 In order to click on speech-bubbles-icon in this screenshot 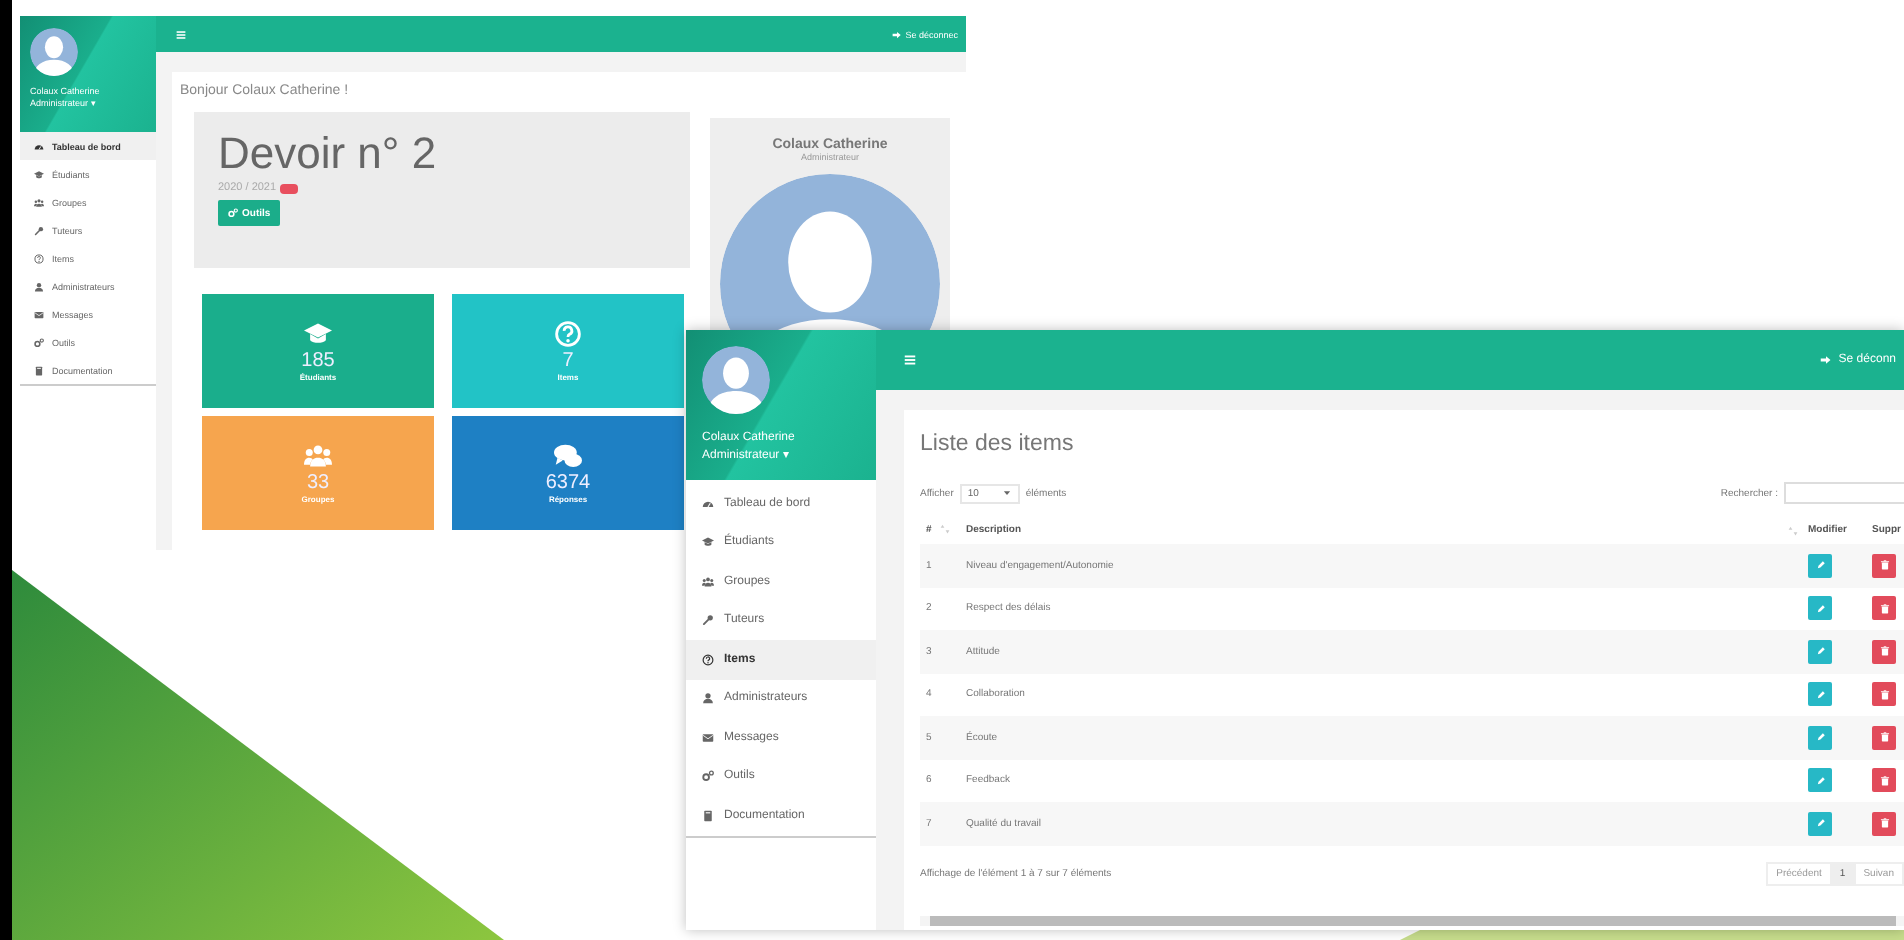, I will do `click(568, 456)`.